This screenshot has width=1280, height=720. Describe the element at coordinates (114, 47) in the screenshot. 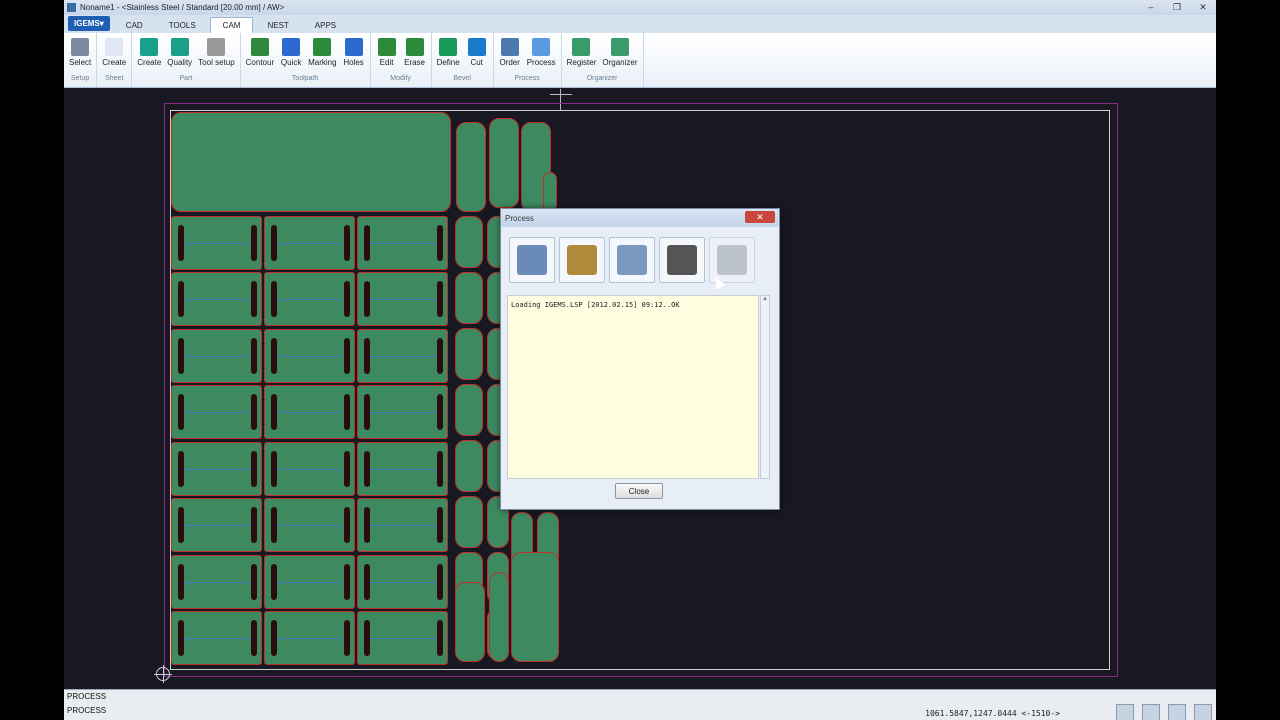

I see `sheet-create-icon` at that location.